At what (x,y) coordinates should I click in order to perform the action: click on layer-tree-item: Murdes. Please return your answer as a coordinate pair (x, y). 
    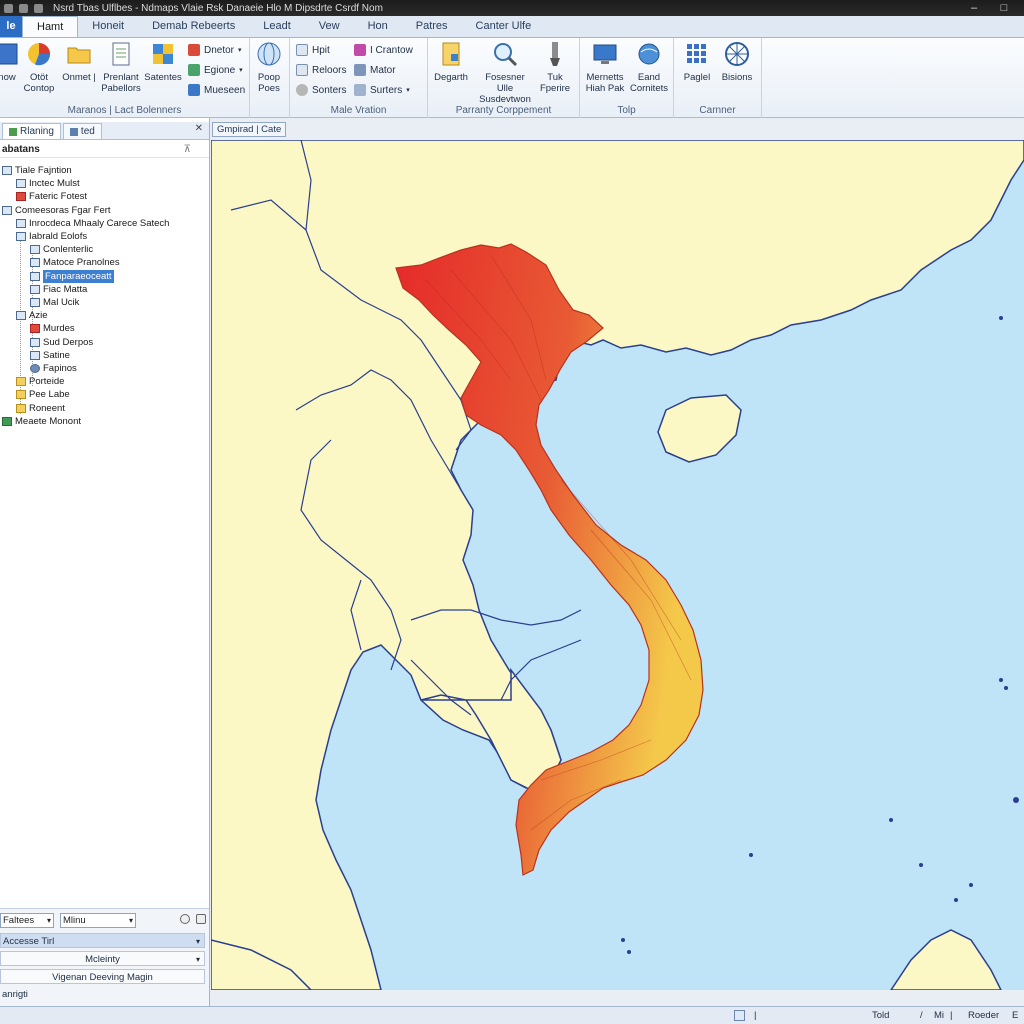
    Looking at the image, I should click on (52, 328).